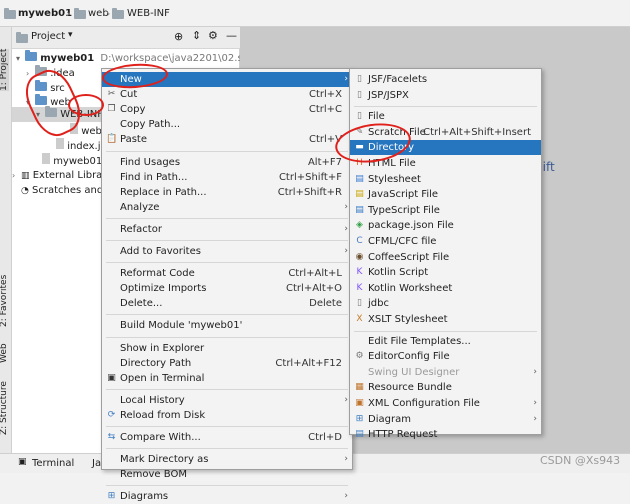 The height and width of the screenshot is (504, 630). I want to click on menu-item-remove-bom: Remove BOM, so click(227, 474).